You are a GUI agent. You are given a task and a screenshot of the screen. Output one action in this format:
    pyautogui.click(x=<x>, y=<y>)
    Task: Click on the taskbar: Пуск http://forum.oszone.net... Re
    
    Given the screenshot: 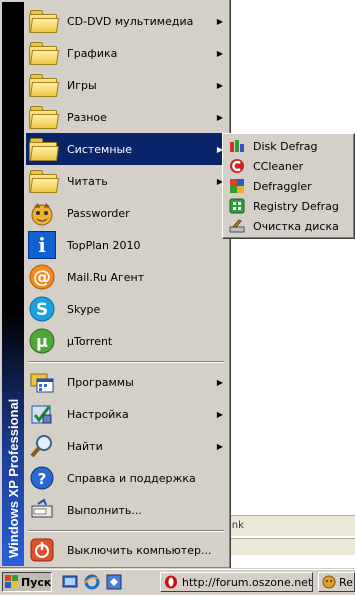 What is the action you would take?
    pyautogui.click(x=177, y=582)
    